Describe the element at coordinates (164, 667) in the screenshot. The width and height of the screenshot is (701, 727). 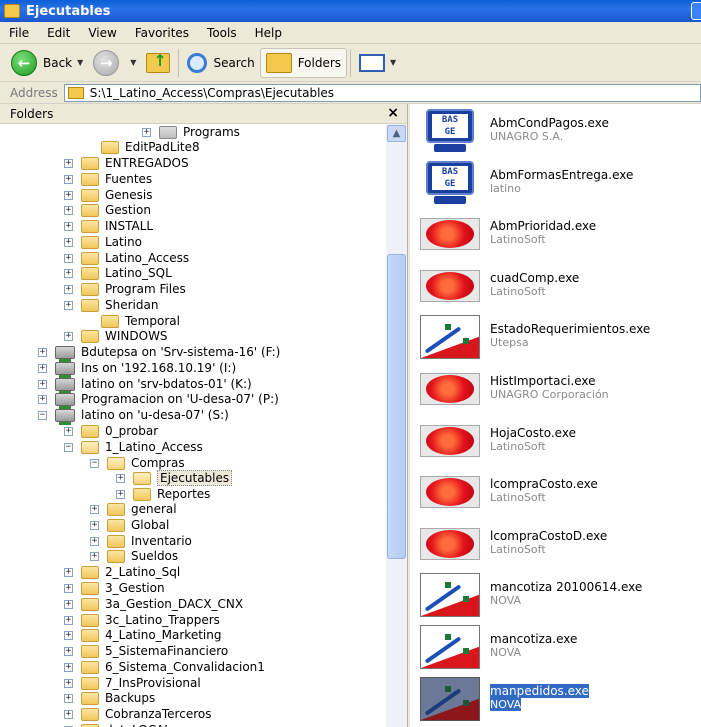
I see `tree-item: +6_Sistema_Convalidacion1` at that location.